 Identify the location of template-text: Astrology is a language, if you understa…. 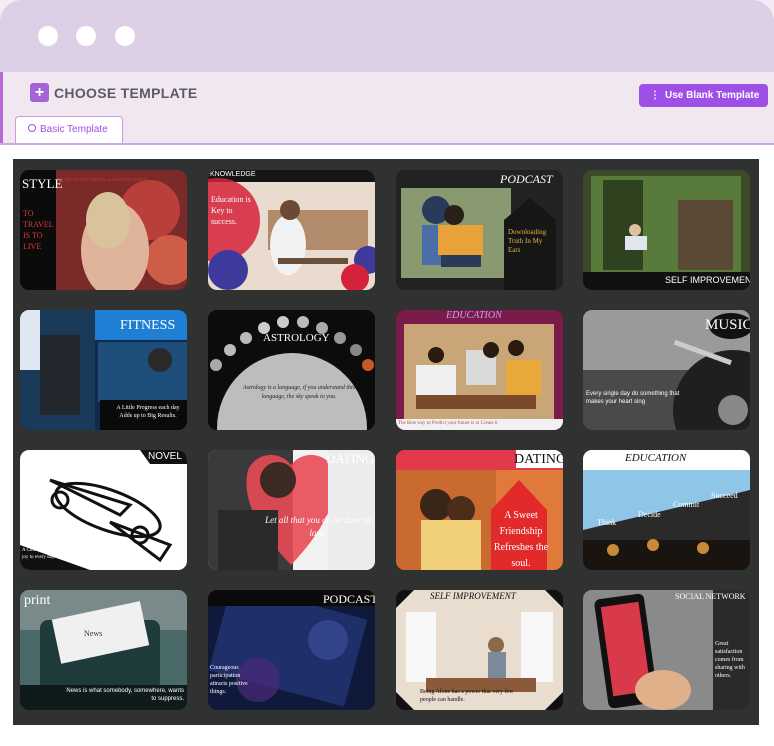
(299, 392).